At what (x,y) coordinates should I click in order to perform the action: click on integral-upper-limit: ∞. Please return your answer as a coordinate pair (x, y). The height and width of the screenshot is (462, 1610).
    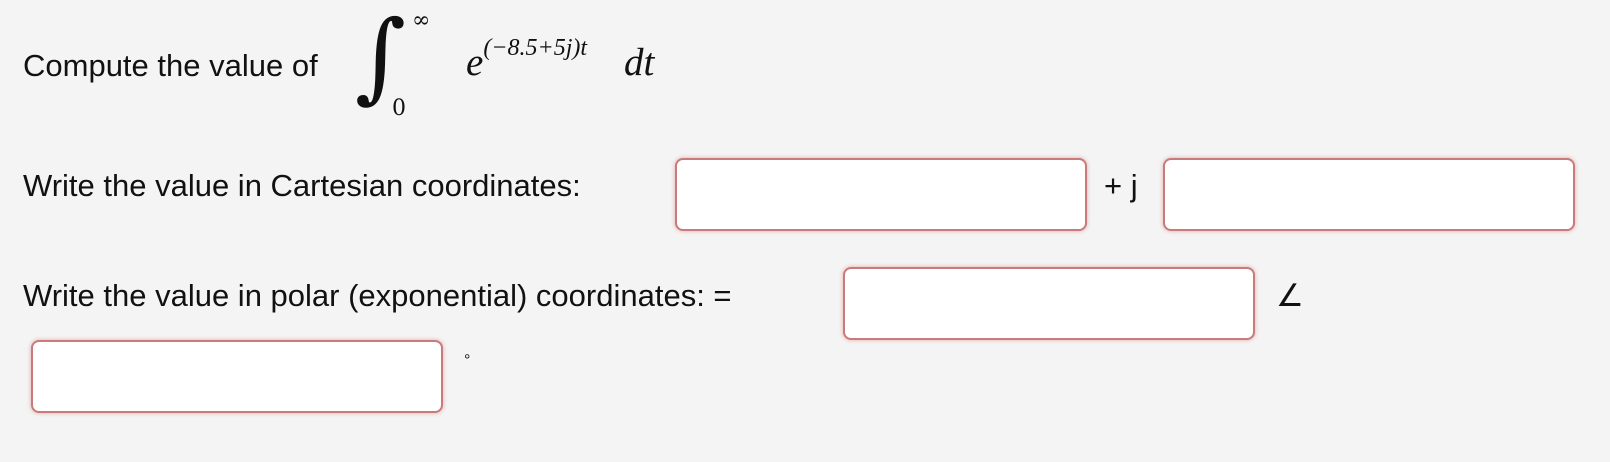
    Looking at the image, I should click on (421, 20).